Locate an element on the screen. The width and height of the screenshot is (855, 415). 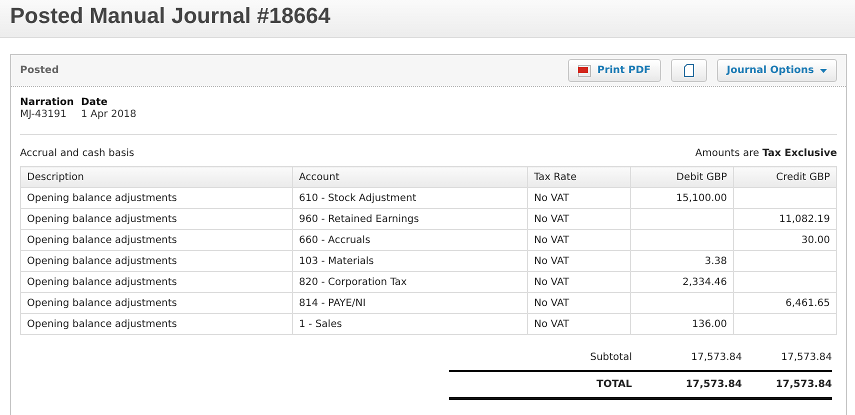
table-cell: 136.00 is located at coordinates (682, 324).